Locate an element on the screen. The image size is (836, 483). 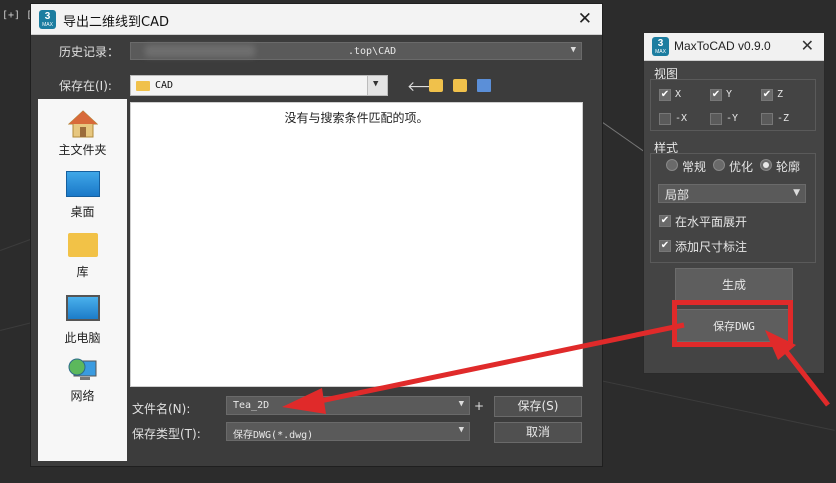
place-computer: 此电脑 is located at coordinates (82, 320).